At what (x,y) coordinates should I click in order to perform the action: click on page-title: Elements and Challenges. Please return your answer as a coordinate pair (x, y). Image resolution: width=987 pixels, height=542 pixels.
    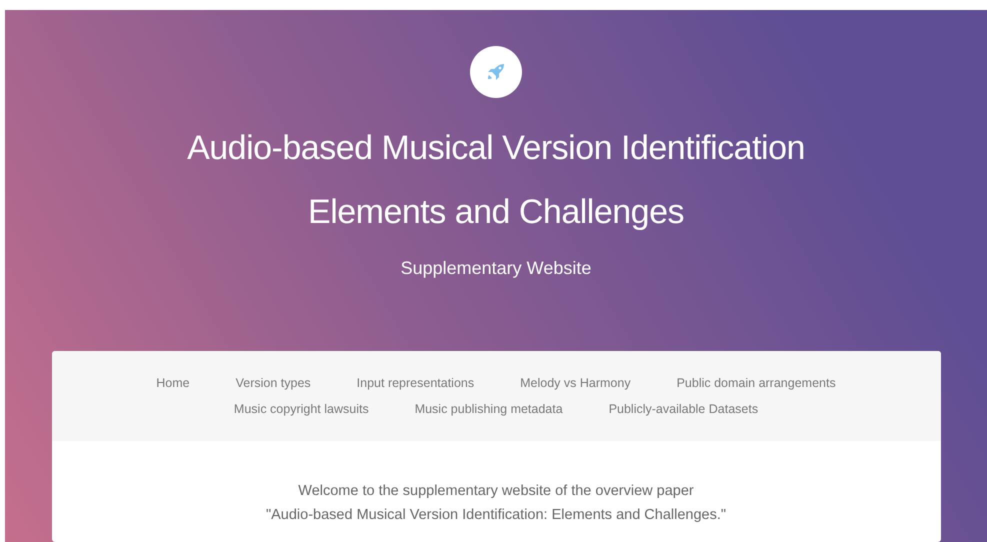
    Looking at the image, I should click on (496, 212).